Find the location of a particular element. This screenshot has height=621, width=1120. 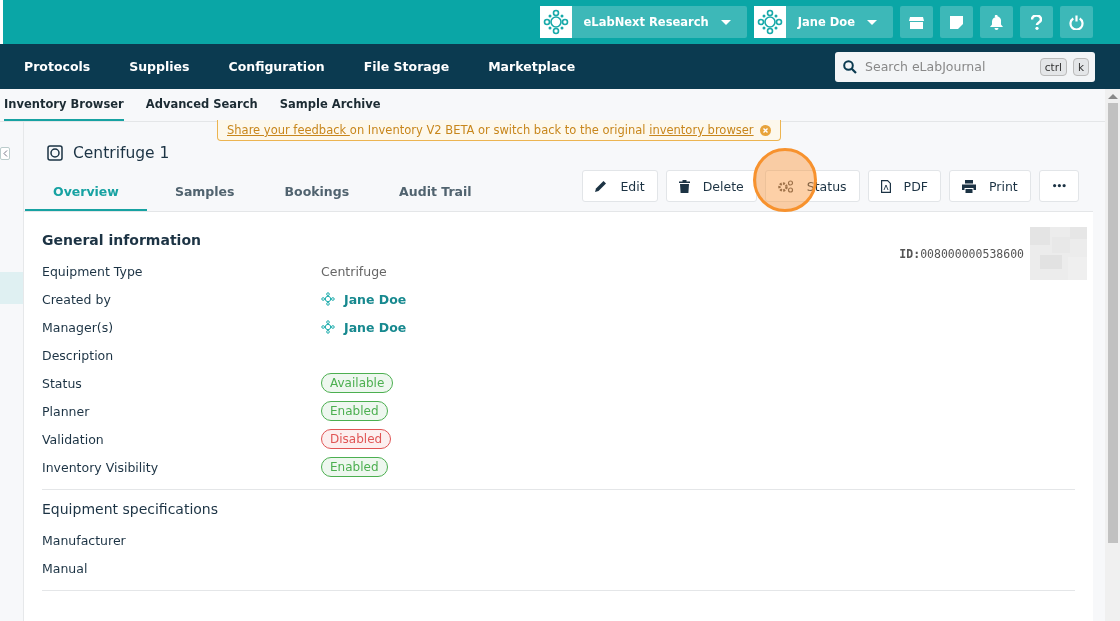

logout-button is located at coordinates (1076, 22).